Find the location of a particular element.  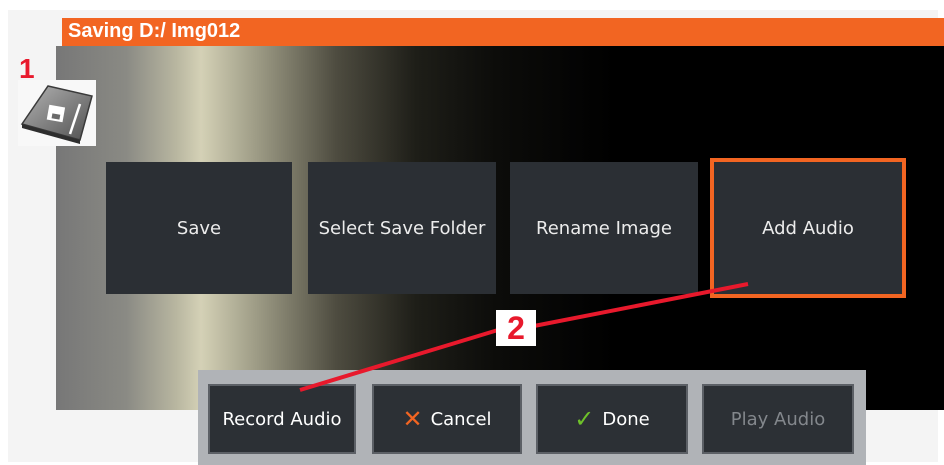

cancel-label: Cancel is located at coordinates (461, 419).